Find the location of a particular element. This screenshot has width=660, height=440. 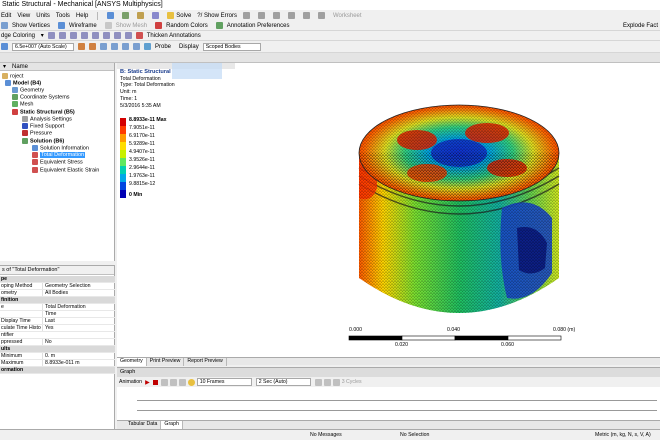

menu-view: View is located at coordinates (23, 16).